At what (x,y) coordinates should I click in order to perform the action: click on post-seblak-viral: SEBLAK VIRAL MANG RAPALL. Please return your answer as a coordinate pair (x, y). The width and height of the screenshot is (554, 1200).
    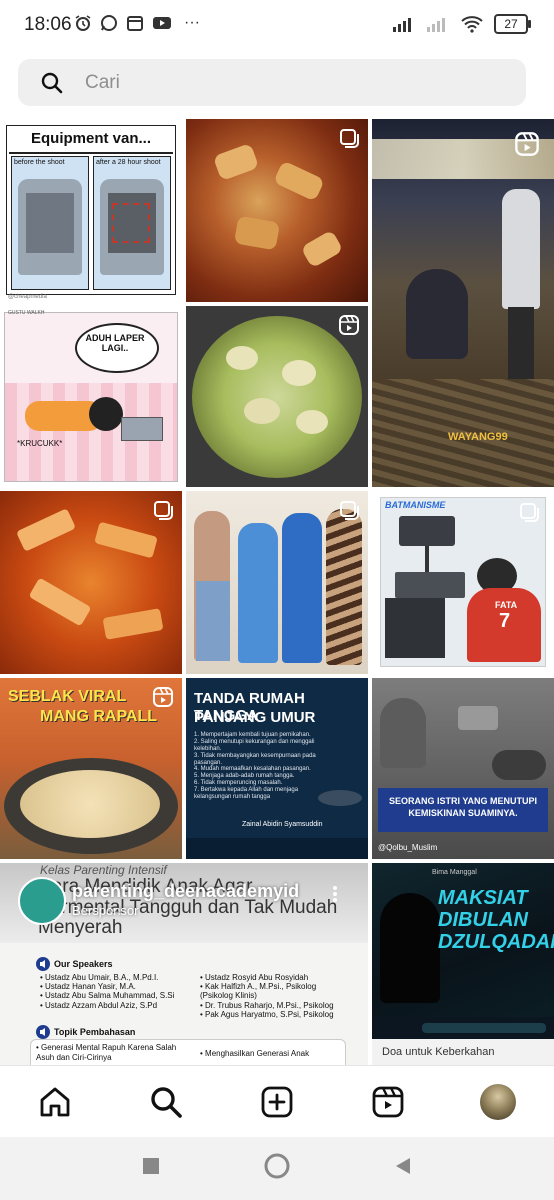
    Looking at the image, I should click on (91, 768).